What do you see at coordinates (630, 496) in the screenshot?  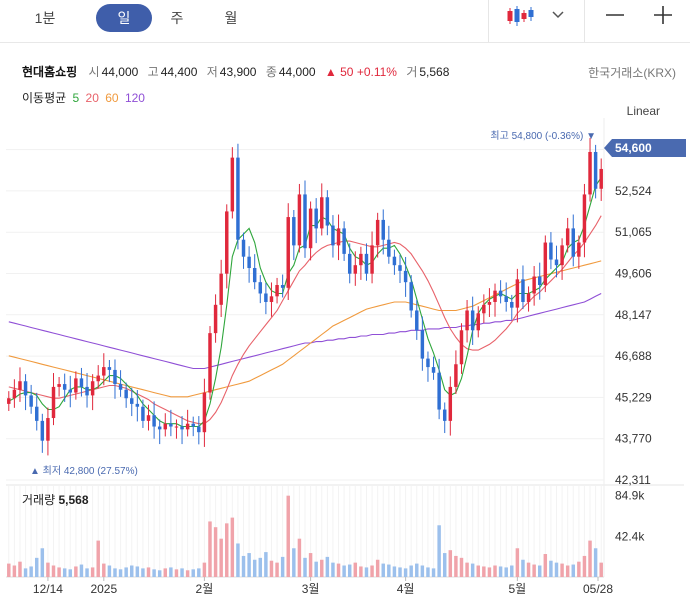 I see `volume-tick-label: 84.9k` at bounding box center [630, 496].